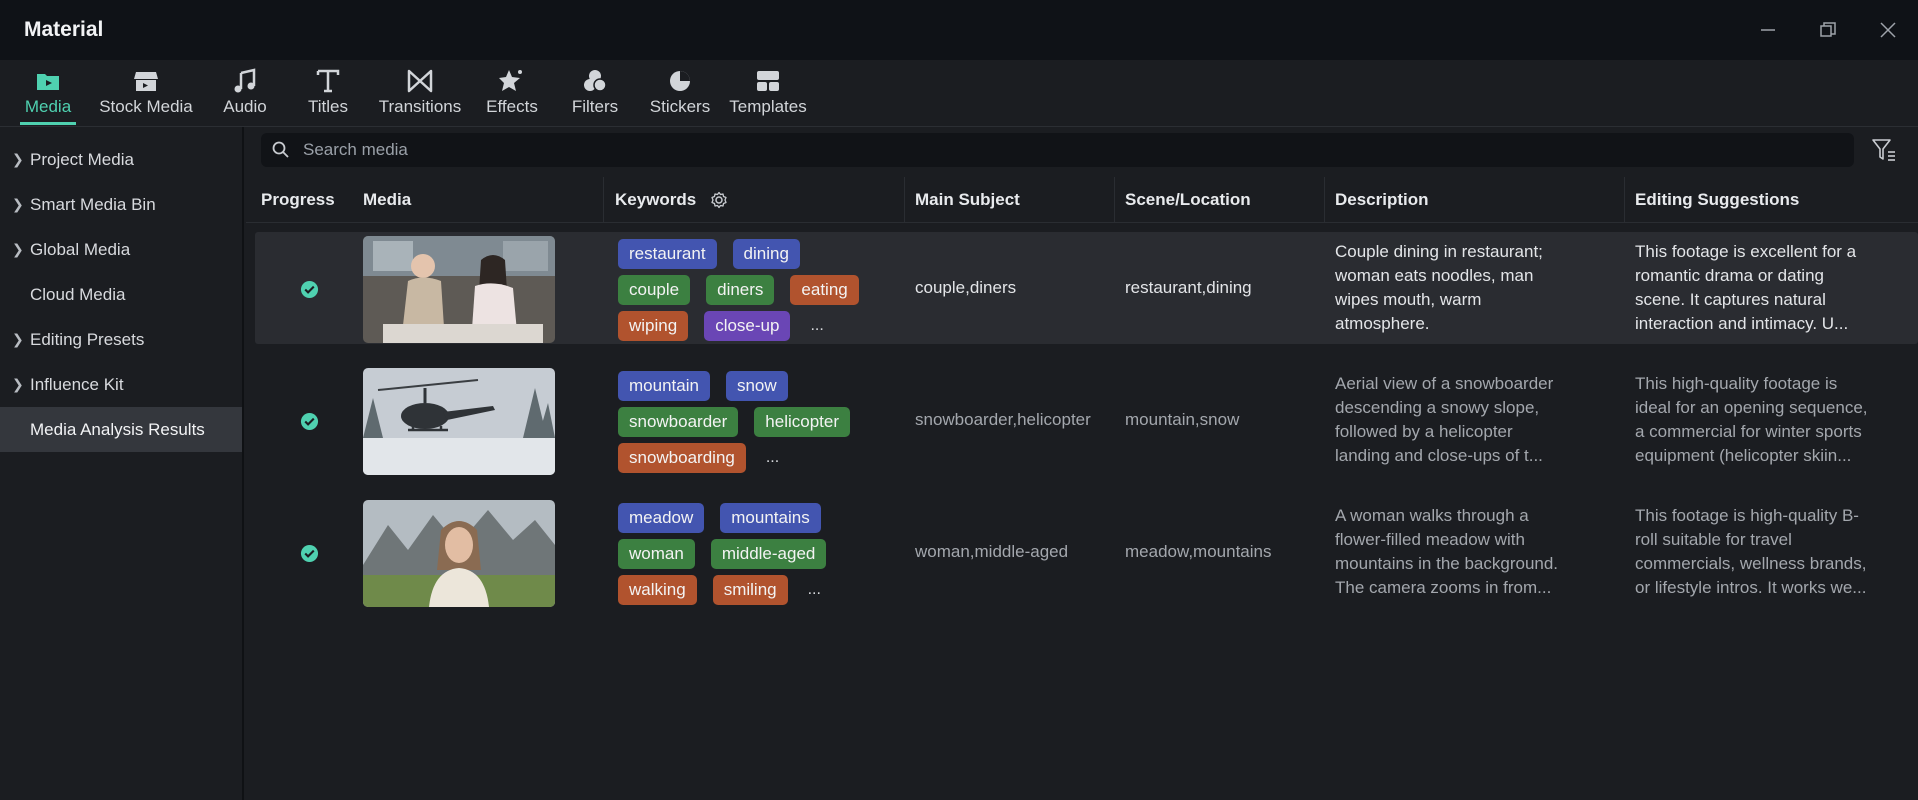 Image resolution: width=1918 pixels, height=800 pixels. Describe the element at coordinates (657, 590) in the screenshot. I see `keyword-tag: walking` at that location.